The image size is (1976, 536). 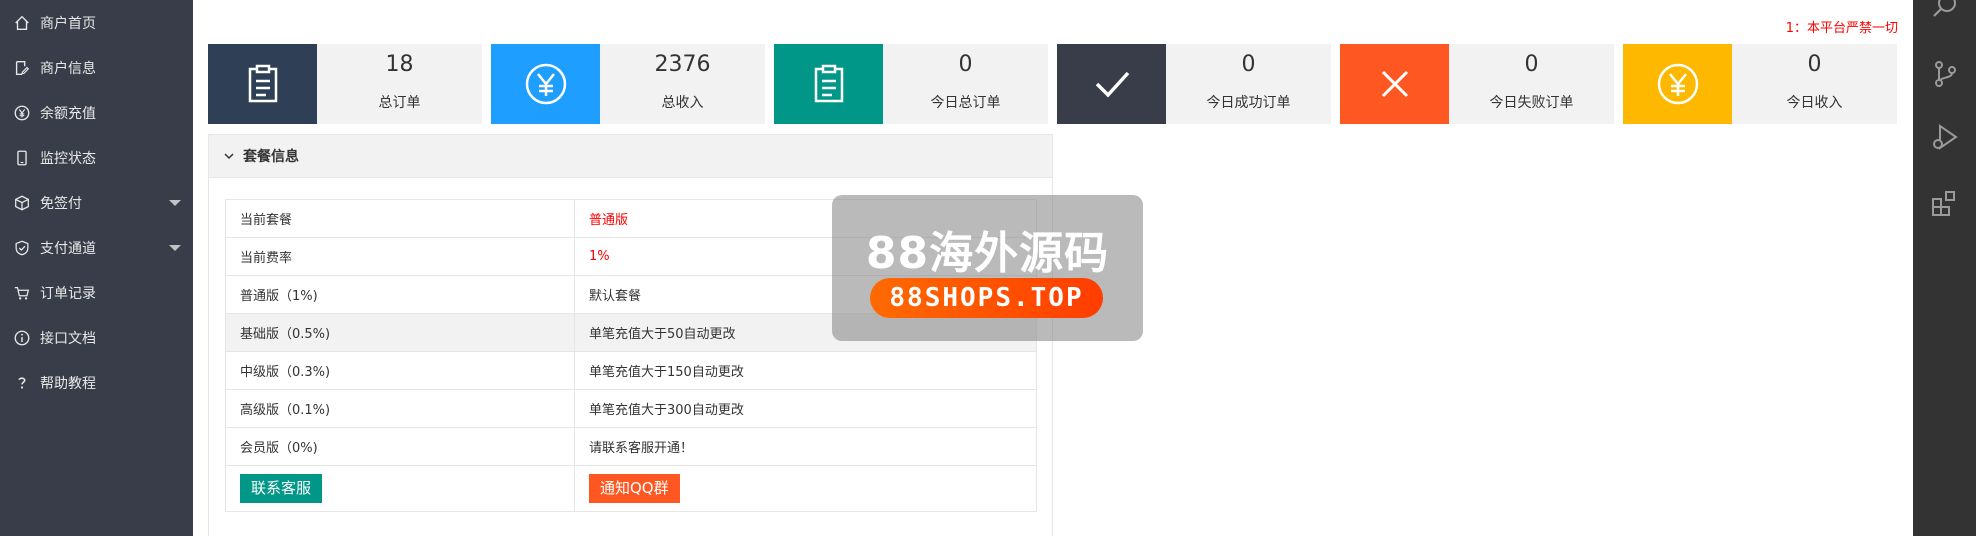 I want to click on sidebar-item-label: 余额充值, so click(x=68, y=113).